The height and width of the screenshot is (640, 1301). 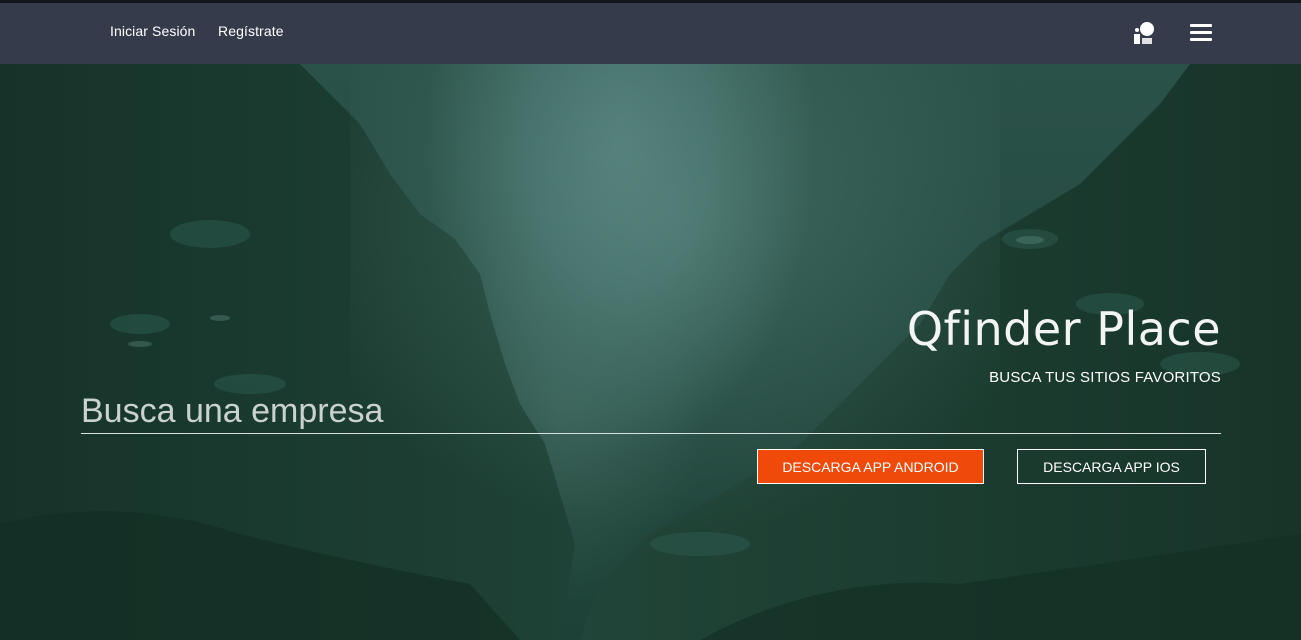 What do you see at coordinates (1111, 466) in the screenshot?
I see `download-ios-button: DESCARGA APP IOS` at bounding box center [1111, 466].